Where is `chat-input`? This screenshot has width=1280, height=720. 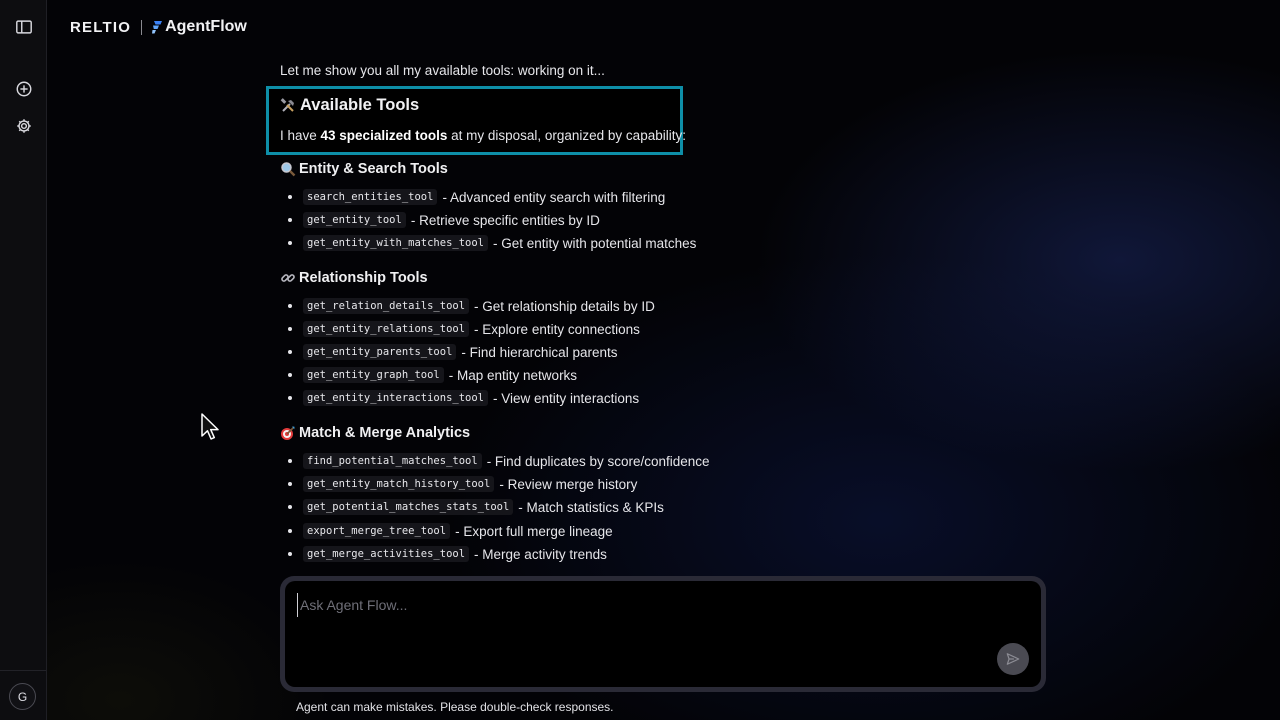 chat-input is located at coordinates (647, 605).